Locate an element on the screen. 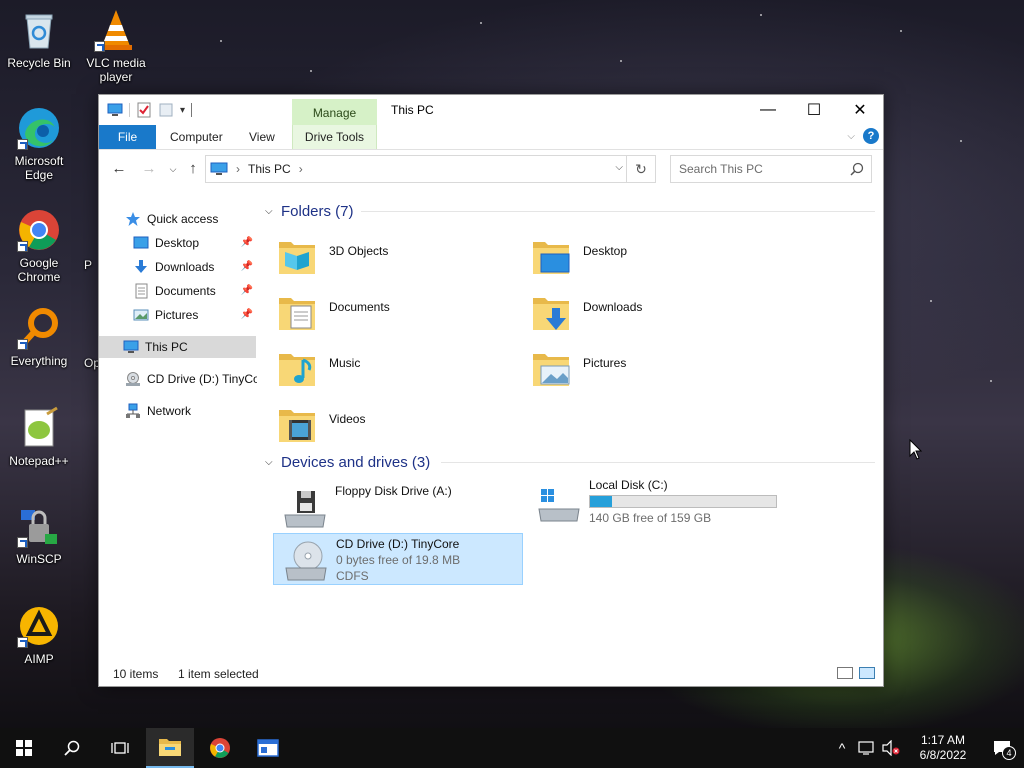 The width and height of the screenshot is (1024, 768). nav-label: Documents is located at coordinates (185, 291).